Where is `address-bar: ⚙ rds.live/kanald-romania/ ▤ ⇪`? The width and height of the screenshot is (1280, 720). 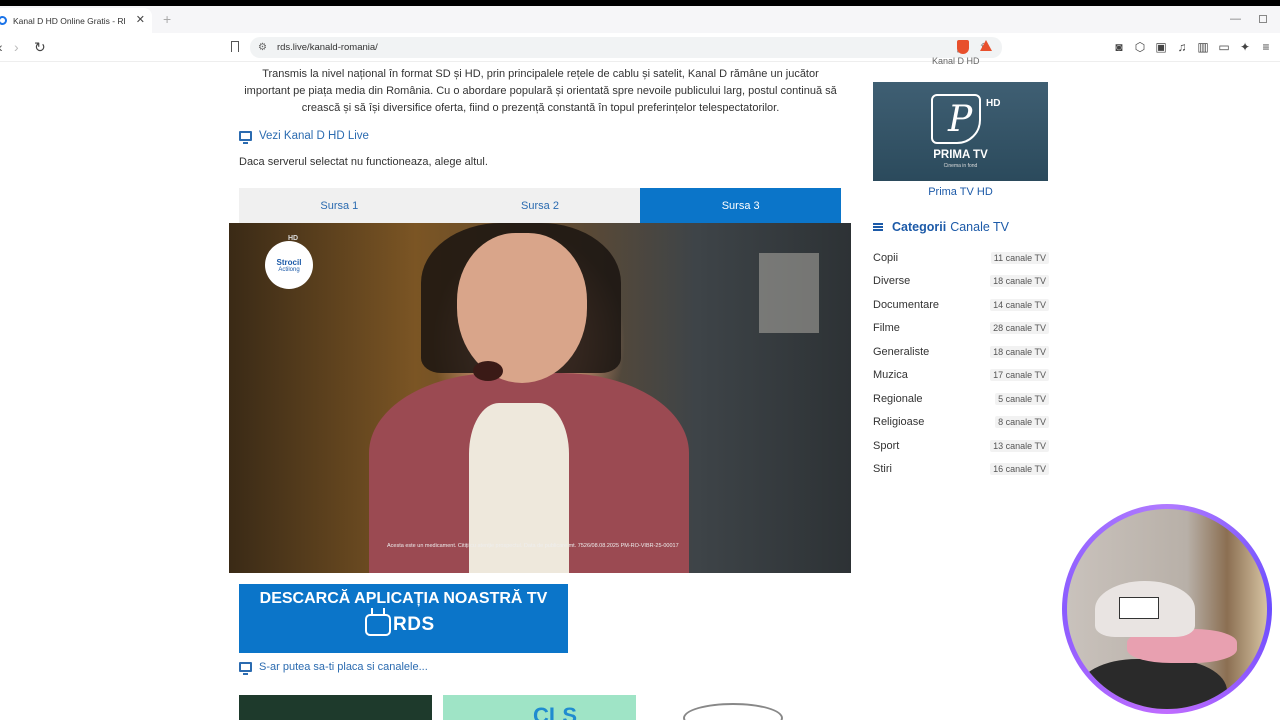
address-bar: ⚙ rds.live/kanald-romania/ ▤ ⇪ is located at coordinates (626, 47).